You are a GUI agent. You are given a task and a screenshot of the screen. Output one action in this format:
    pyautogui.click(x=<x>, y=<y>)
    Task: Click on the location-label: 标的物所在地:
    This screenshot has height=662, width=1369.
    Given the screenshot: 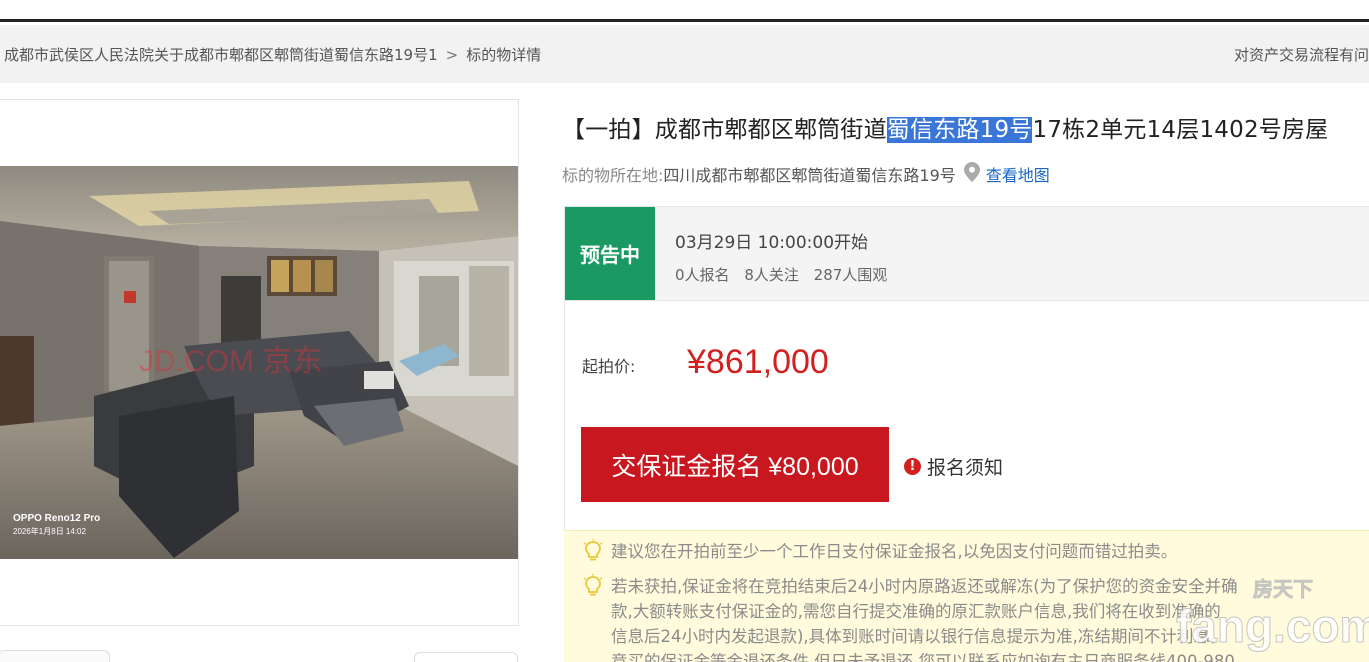 What is the action you would take?
    pyautogui.click(x=613, y=175)
    